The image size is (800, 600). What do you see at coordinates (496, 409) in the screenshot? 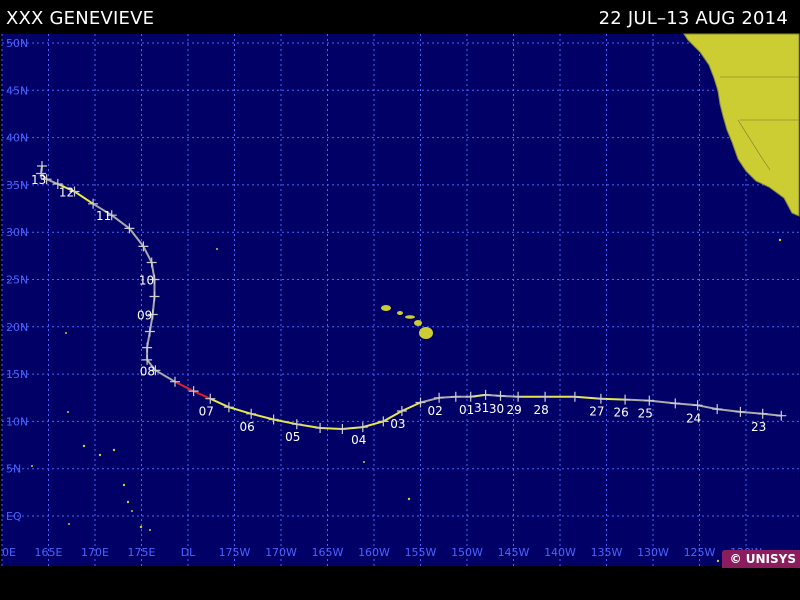
I see `day-label: 30` at bounding box center [496, 409].